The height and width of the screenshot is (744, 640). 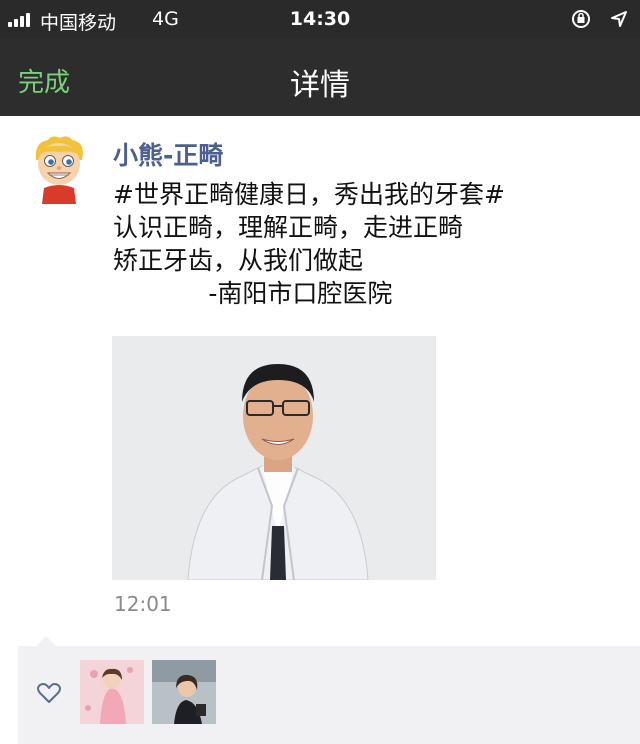 I want to click on post-text-line: 矫正牙齿，从我们做起, so click(x=238, y=260).